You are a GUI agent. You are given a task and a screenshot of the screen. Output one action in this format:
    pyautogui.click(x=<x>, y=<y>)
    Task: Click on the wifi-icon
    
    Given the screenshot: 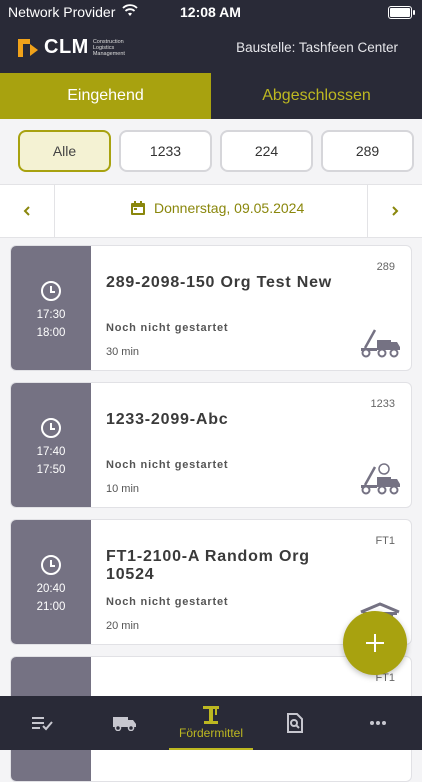 What is the action you would take?
    pyautogui.click(x=130, y=12)
    